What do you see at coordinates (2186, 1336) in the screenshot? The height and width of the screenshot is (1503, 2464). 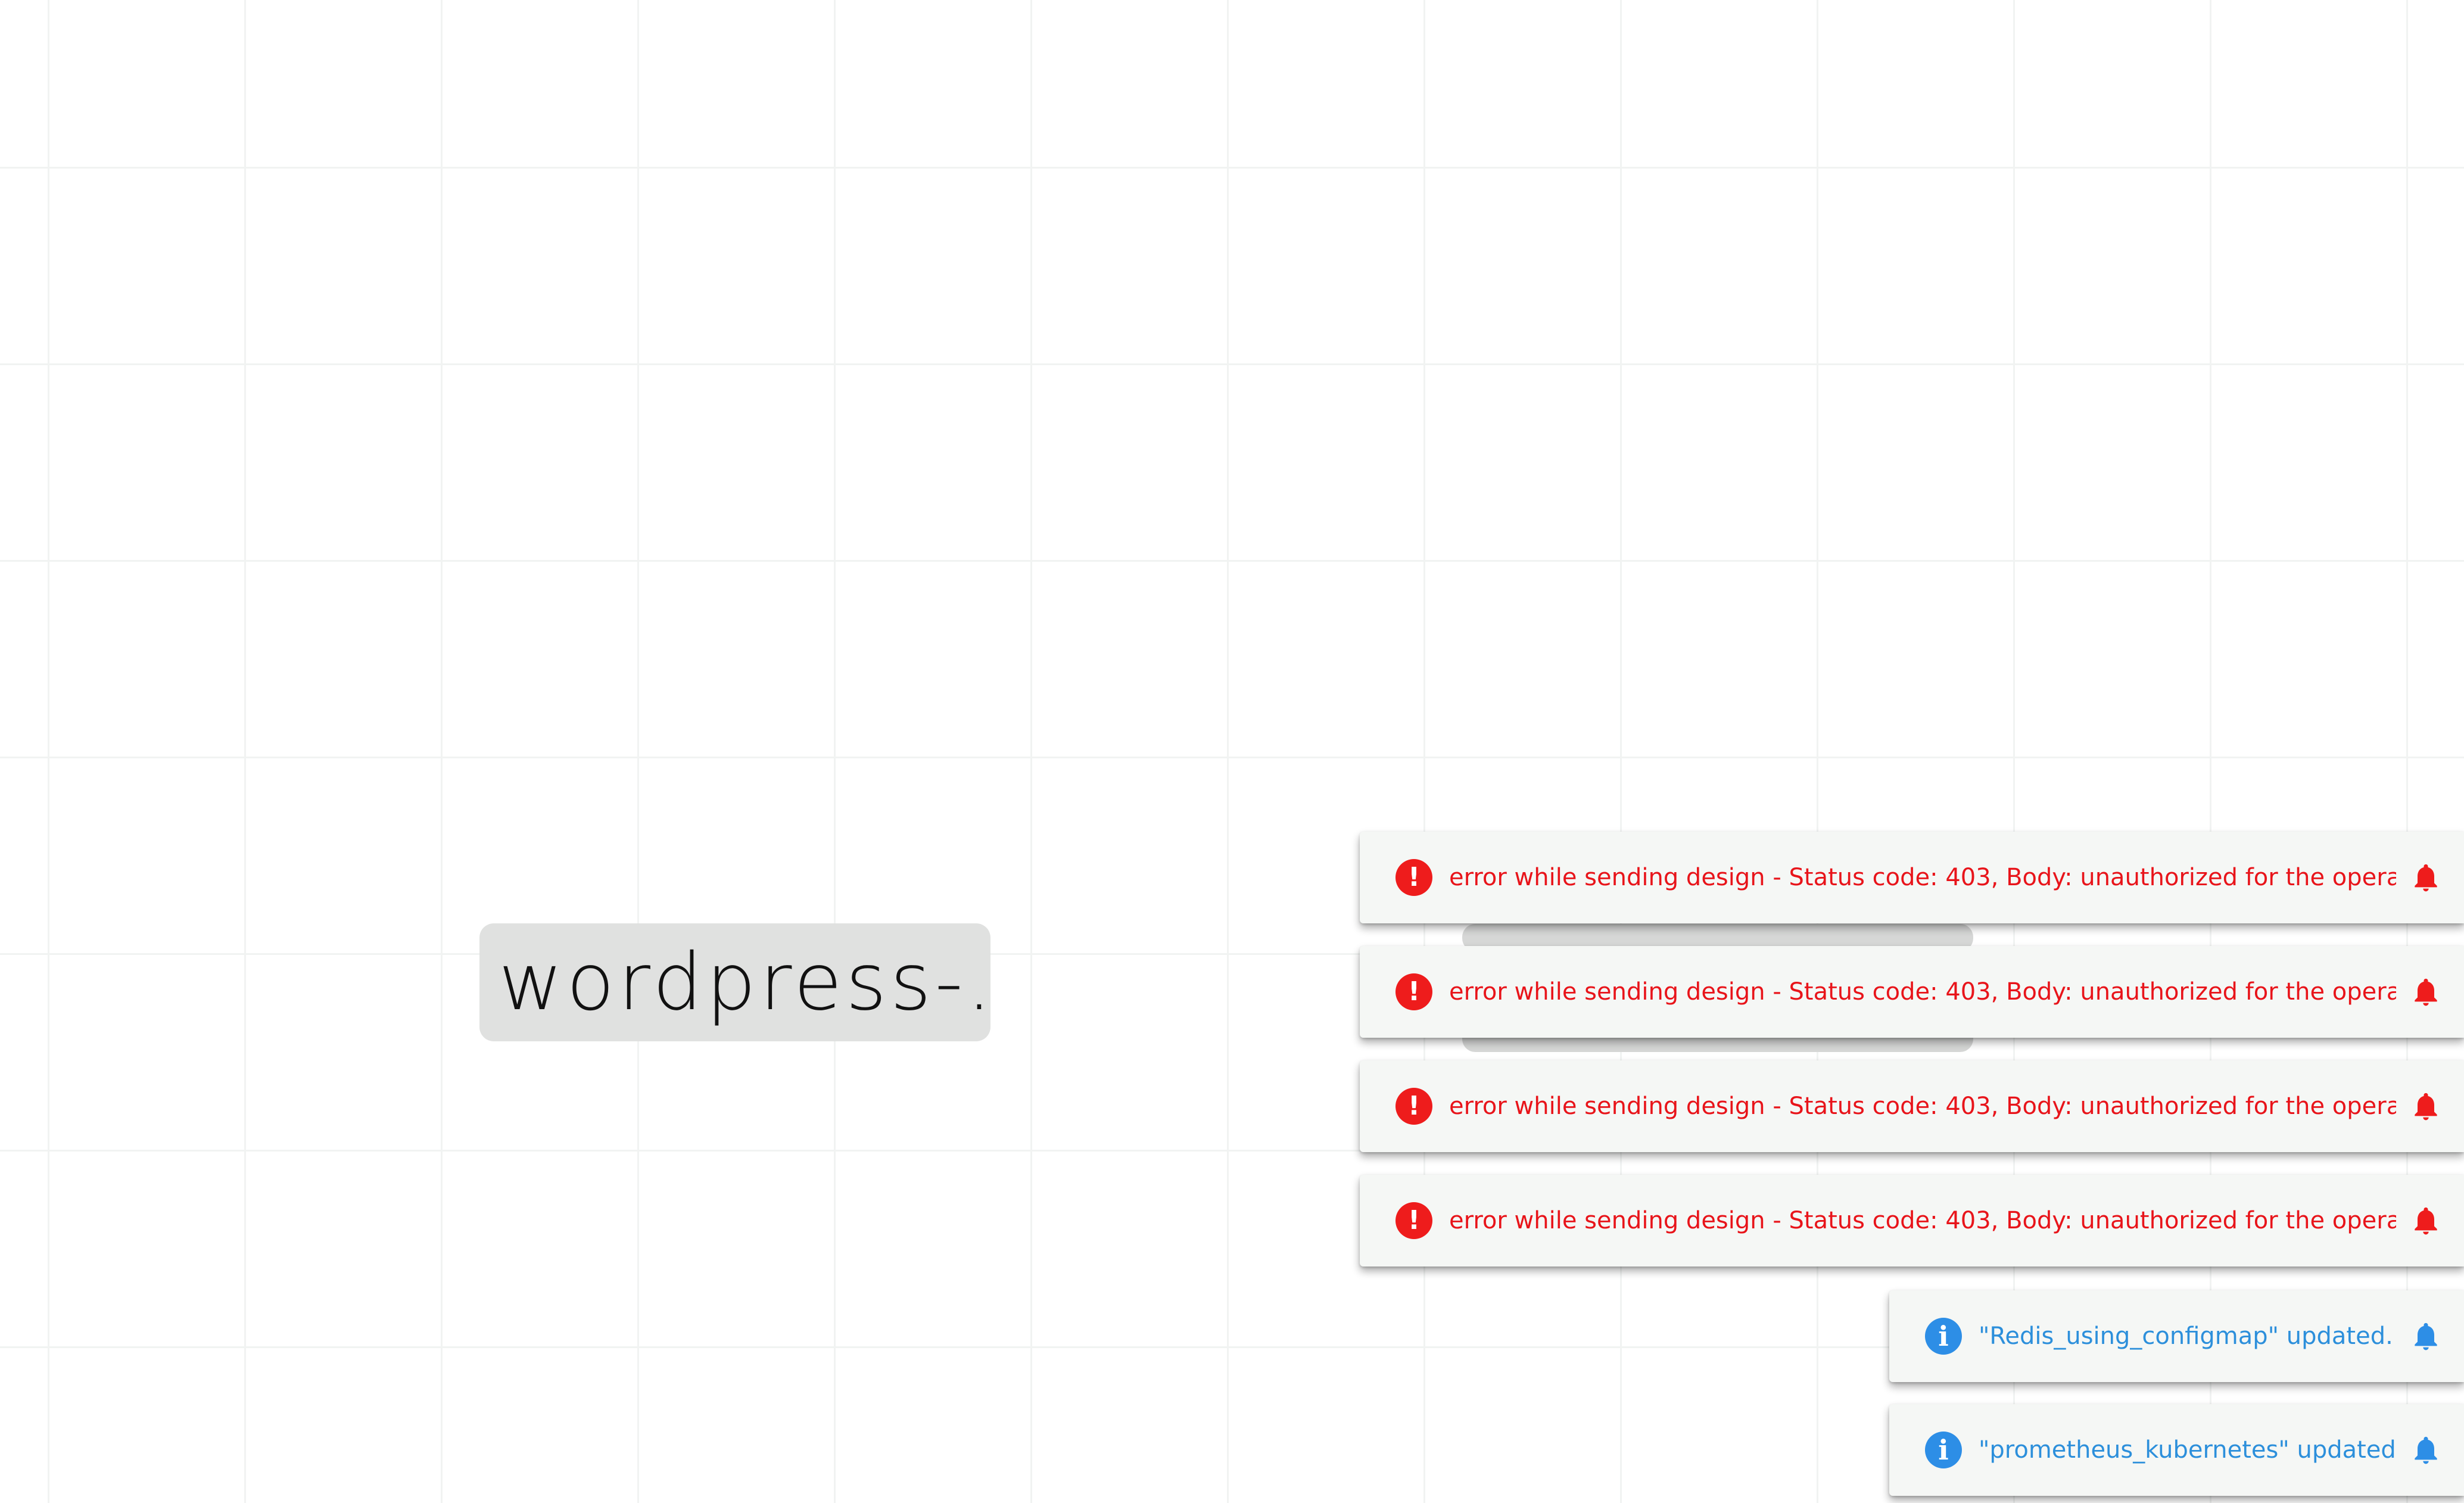 I see `notification-message: "Redis_using_configmap" updated.` at bounding box center [2186, 1336].